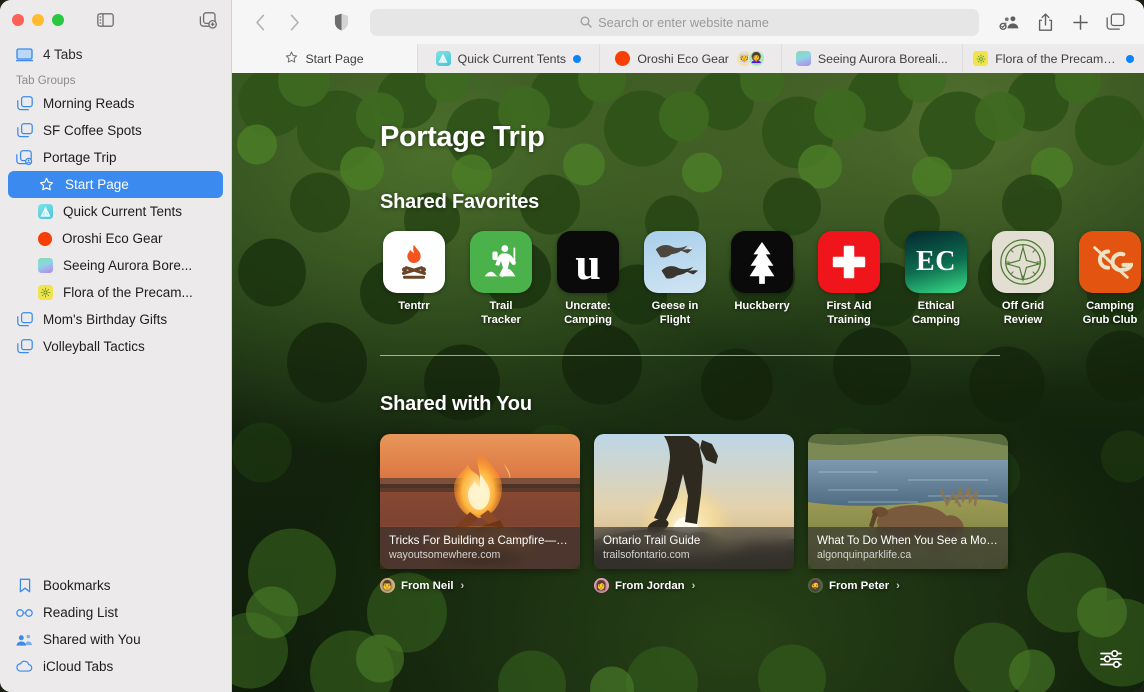  Describe the element at coordinates (1023, 262) in the screenshot. I see `compass-icon` at that location.